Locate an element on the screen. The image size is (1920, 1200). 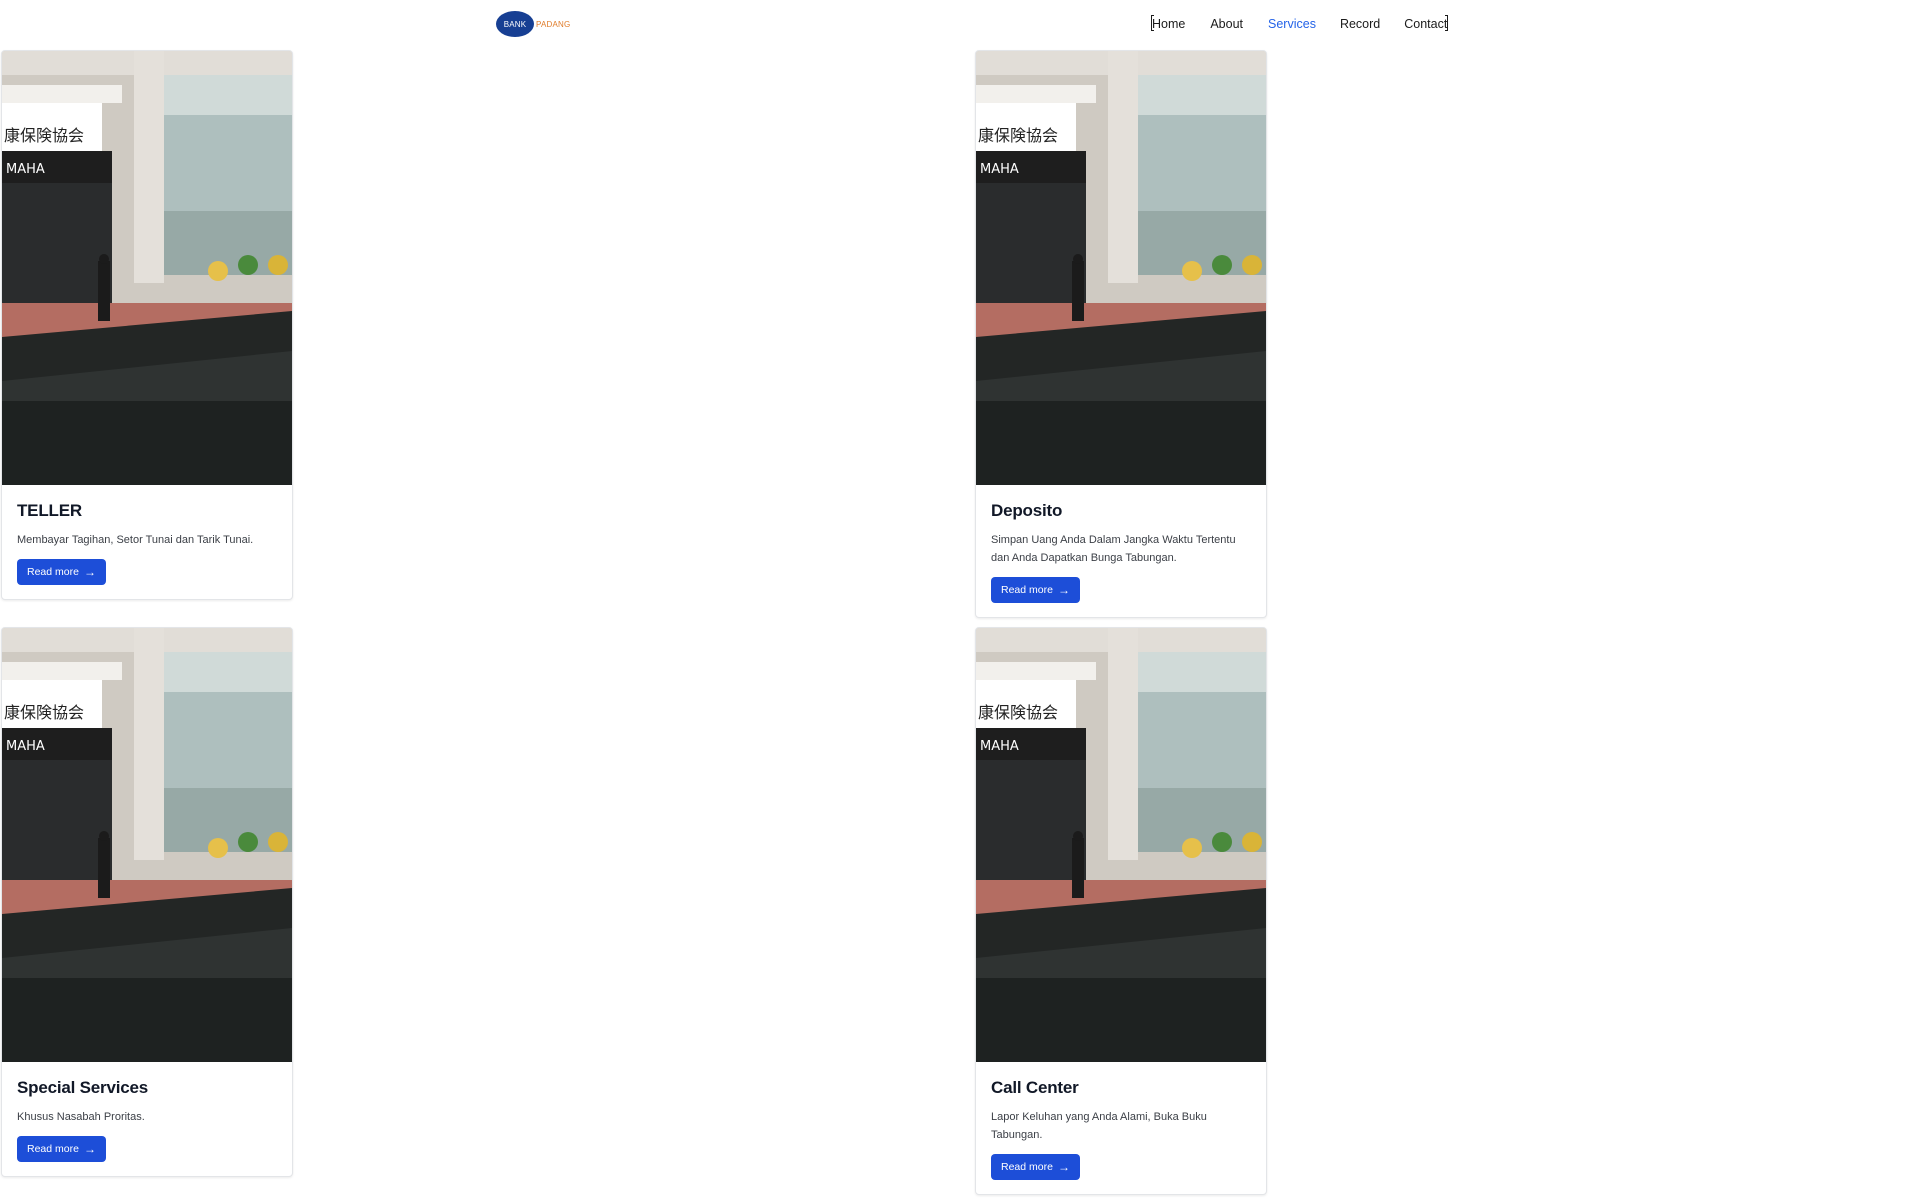
card-title: Deposito is located at coordinates (1027, 510).